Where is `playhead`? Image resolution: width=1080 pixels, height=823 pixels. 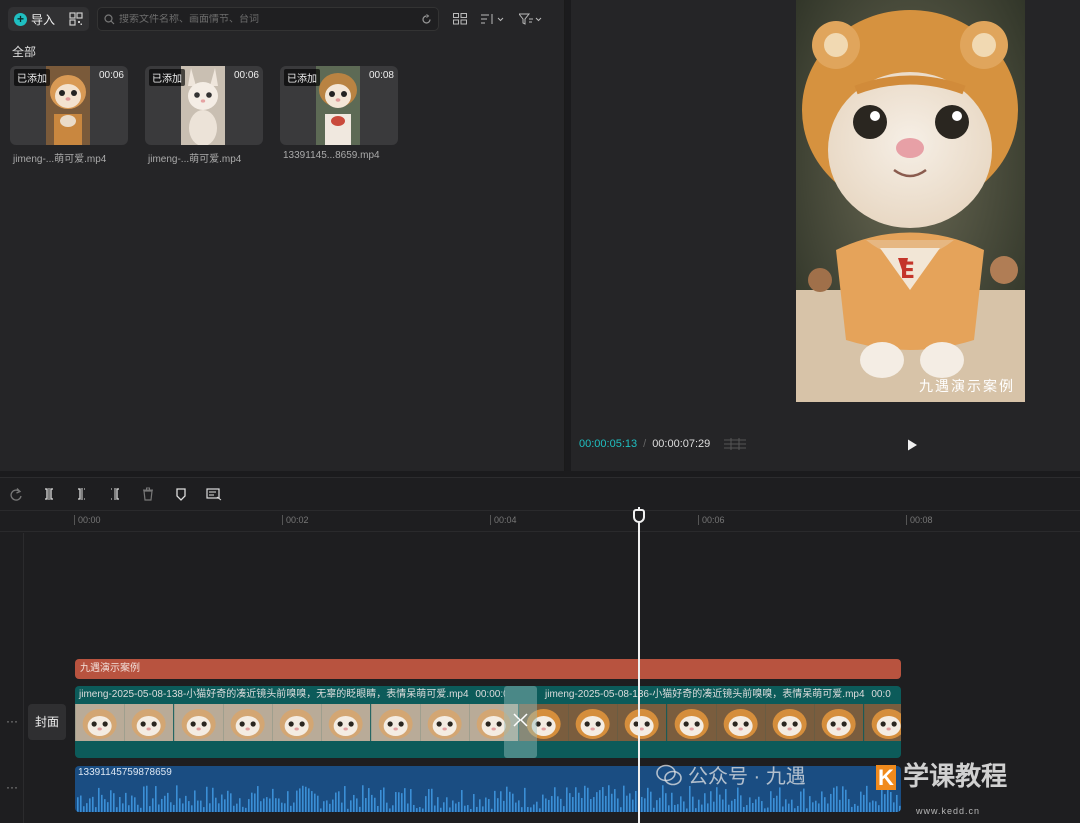 playhead is located at coordinates (639, 665).